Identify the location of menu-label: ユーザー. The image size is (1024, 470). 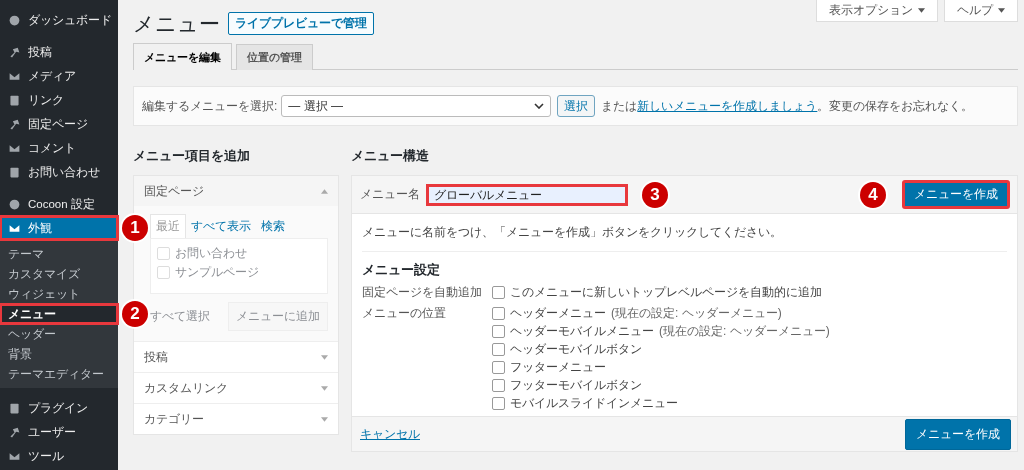
(52, 432).